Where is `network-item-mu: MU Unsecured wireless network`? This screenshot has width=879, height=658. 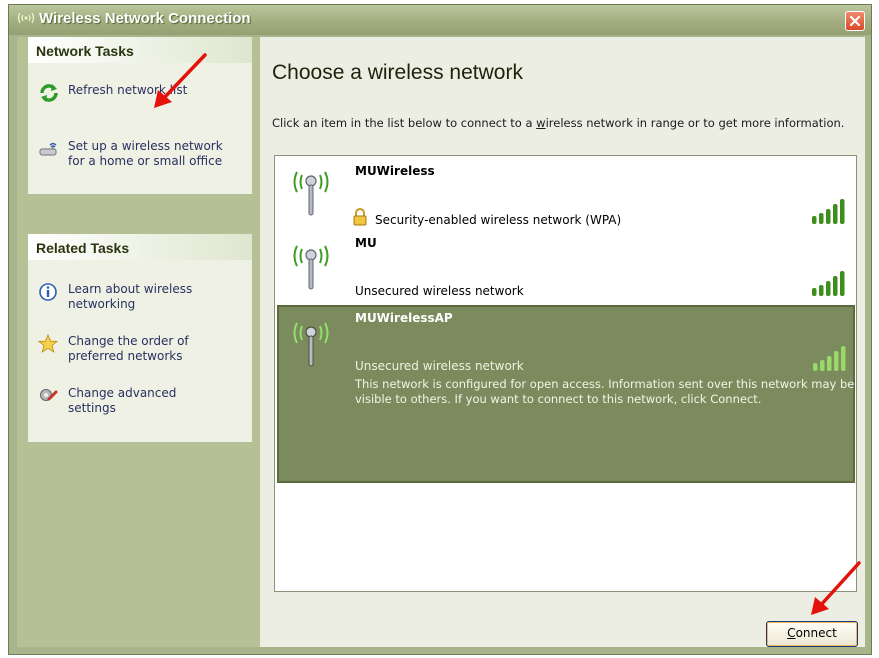
network-item-mu: MU Unsecured wireless network is located at coordinates (565, 268).